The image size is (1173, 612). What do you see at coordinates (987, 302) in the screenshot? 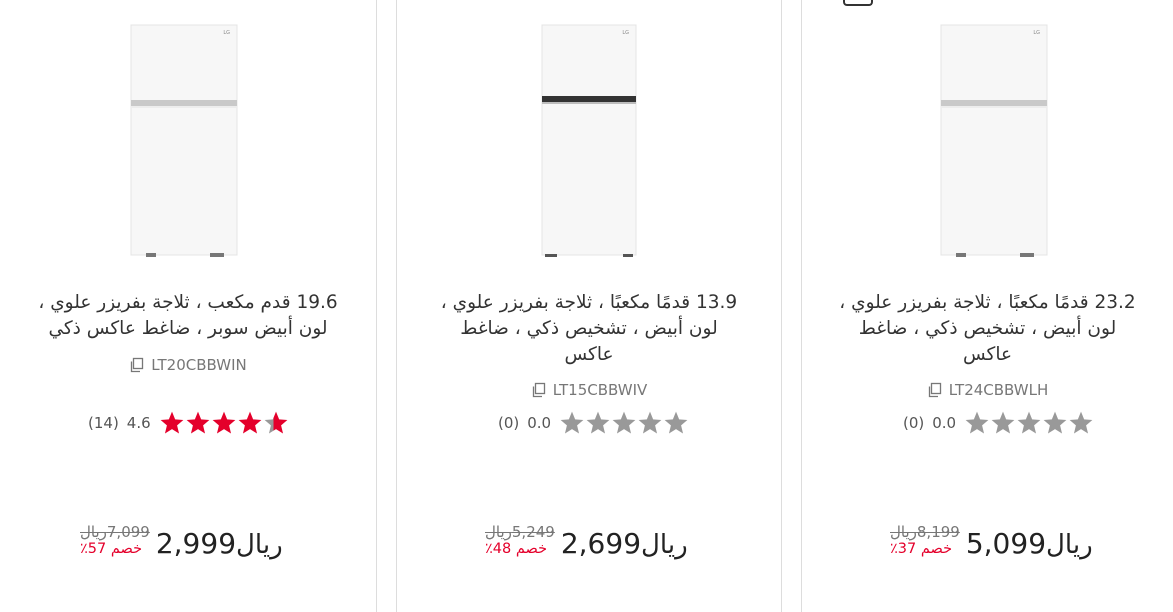
I see `product-title-line: 23.2 قدمًا مكعبًا ، ثلاجة بفريزر علوي ،` at bounding box center [987, 302].